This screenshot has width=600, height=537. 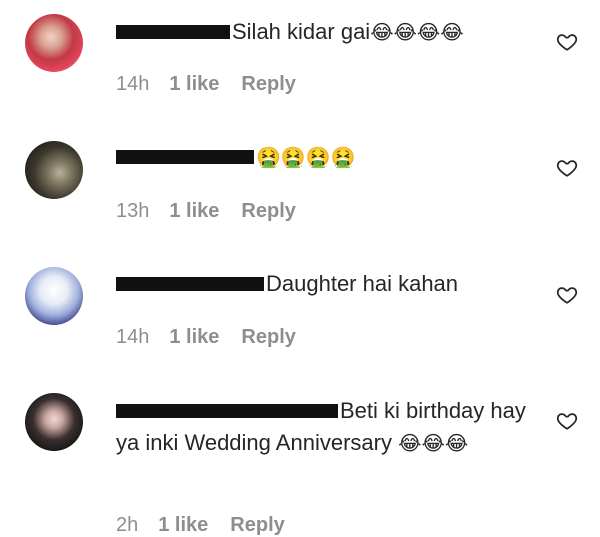 What do you see at coordinates (417, 32) in the screenshot?
I see `emoji-text: 😂😂😂😂` at bounding box center [417, 32].